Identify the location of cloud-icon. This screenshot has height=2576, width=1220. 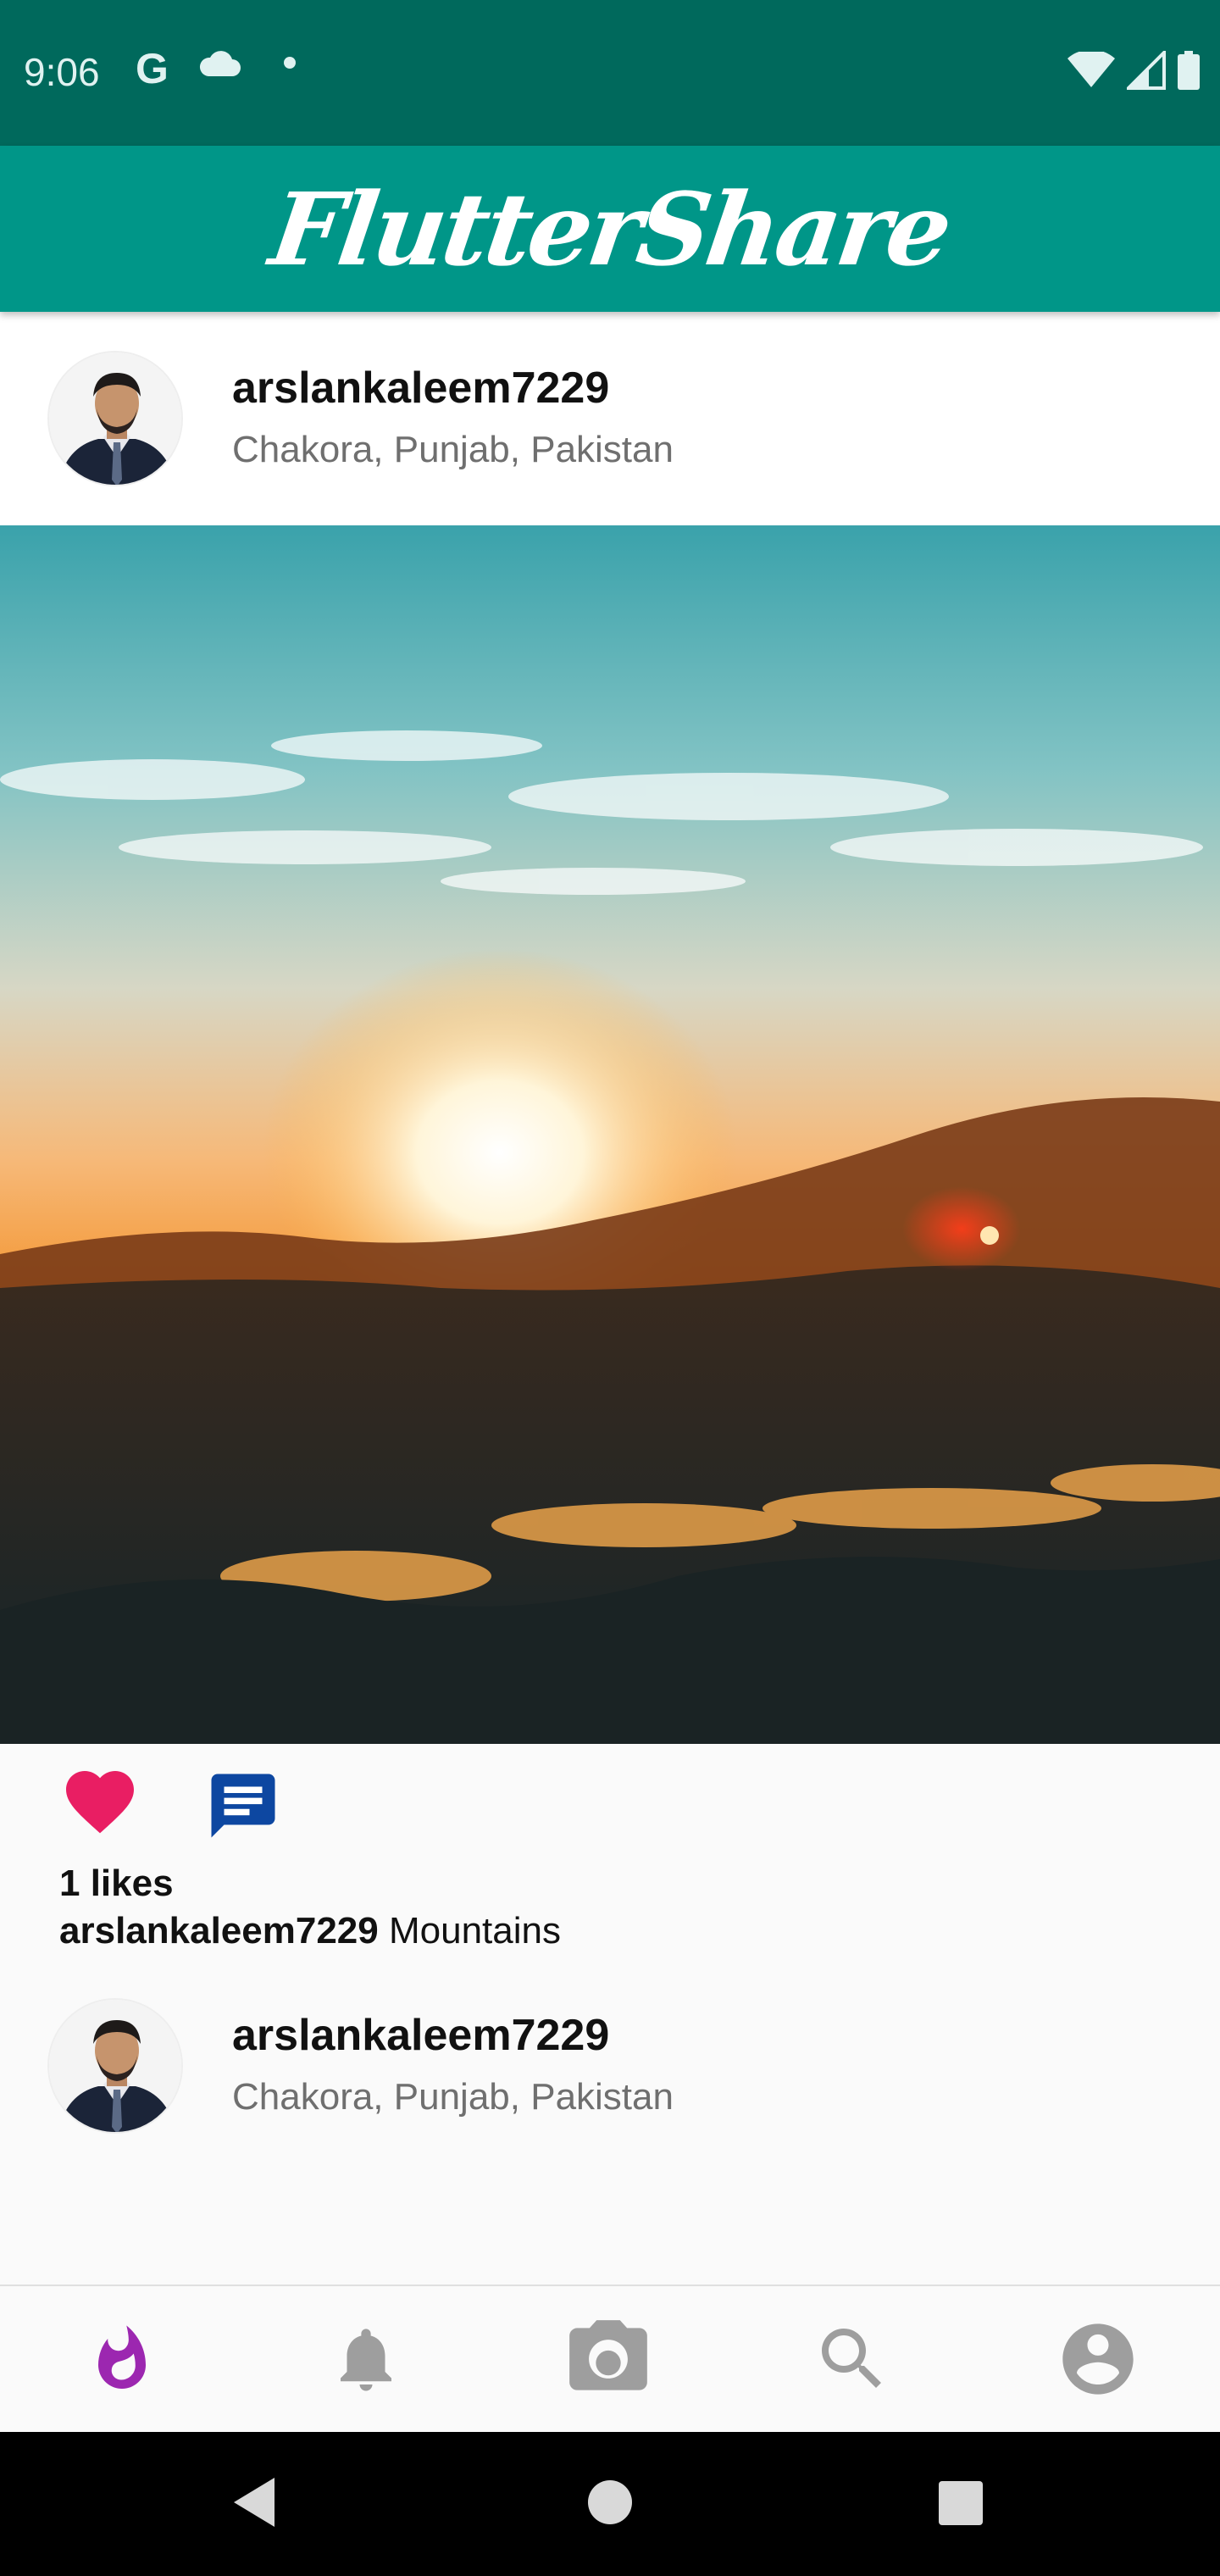
(220, 64).